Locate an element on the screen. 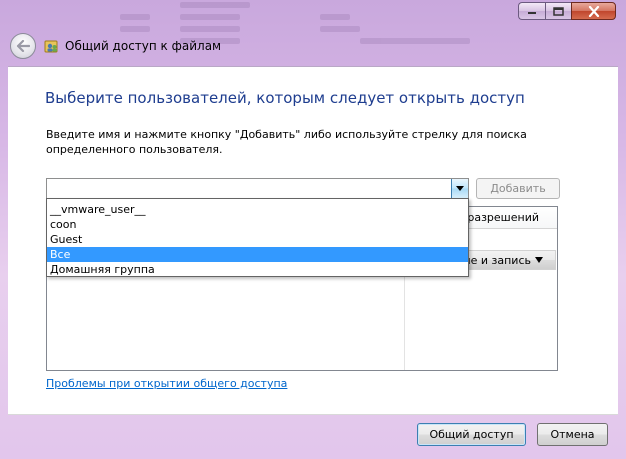  triangle-down-icon is located at coordinates (539, 260).